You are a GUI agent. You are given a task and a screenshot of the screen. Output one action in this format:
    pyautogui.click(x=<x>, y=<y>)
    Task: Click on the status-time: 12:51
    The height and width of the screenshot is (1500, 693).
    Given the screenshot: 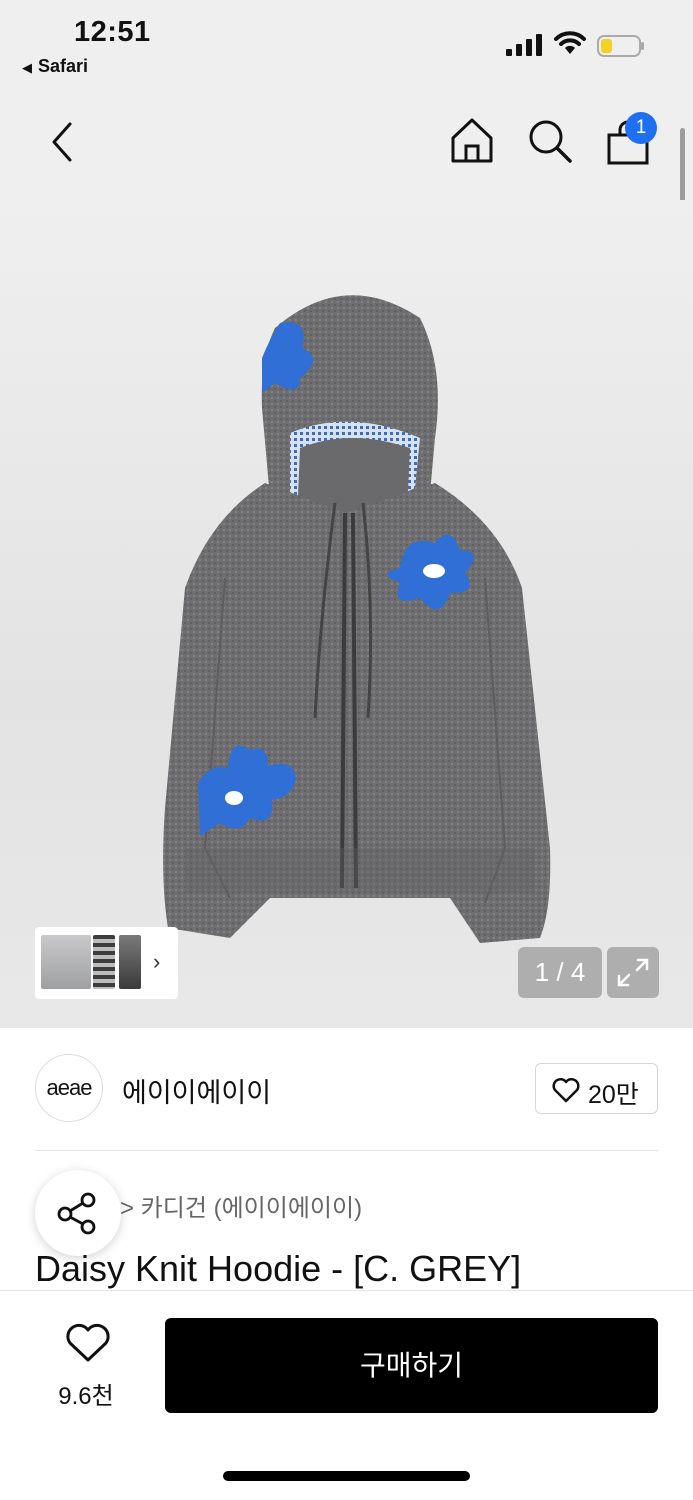 What is the action you would take?
    pyautogui.click(x=112, y=32)
    